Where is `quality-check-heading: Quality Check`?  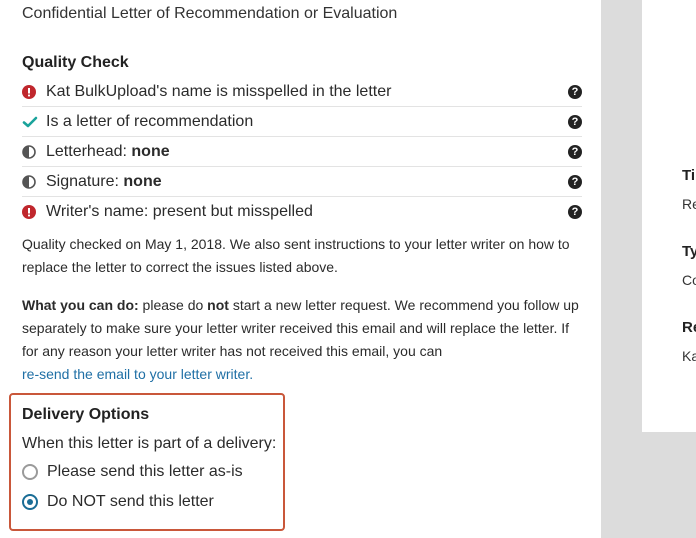 quality-check-heading: Quality Check is located at coordinates (75, 62).